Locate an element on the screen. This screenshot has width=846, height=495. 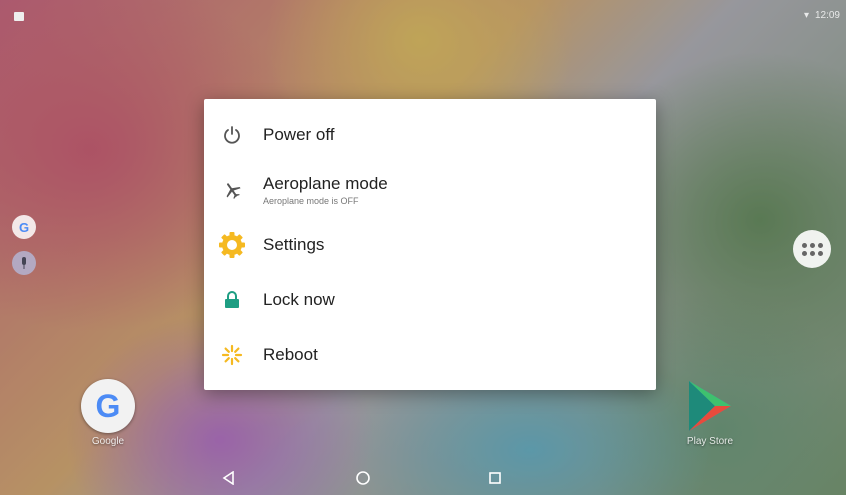
gear-icon is located at coordinates (232, 245).